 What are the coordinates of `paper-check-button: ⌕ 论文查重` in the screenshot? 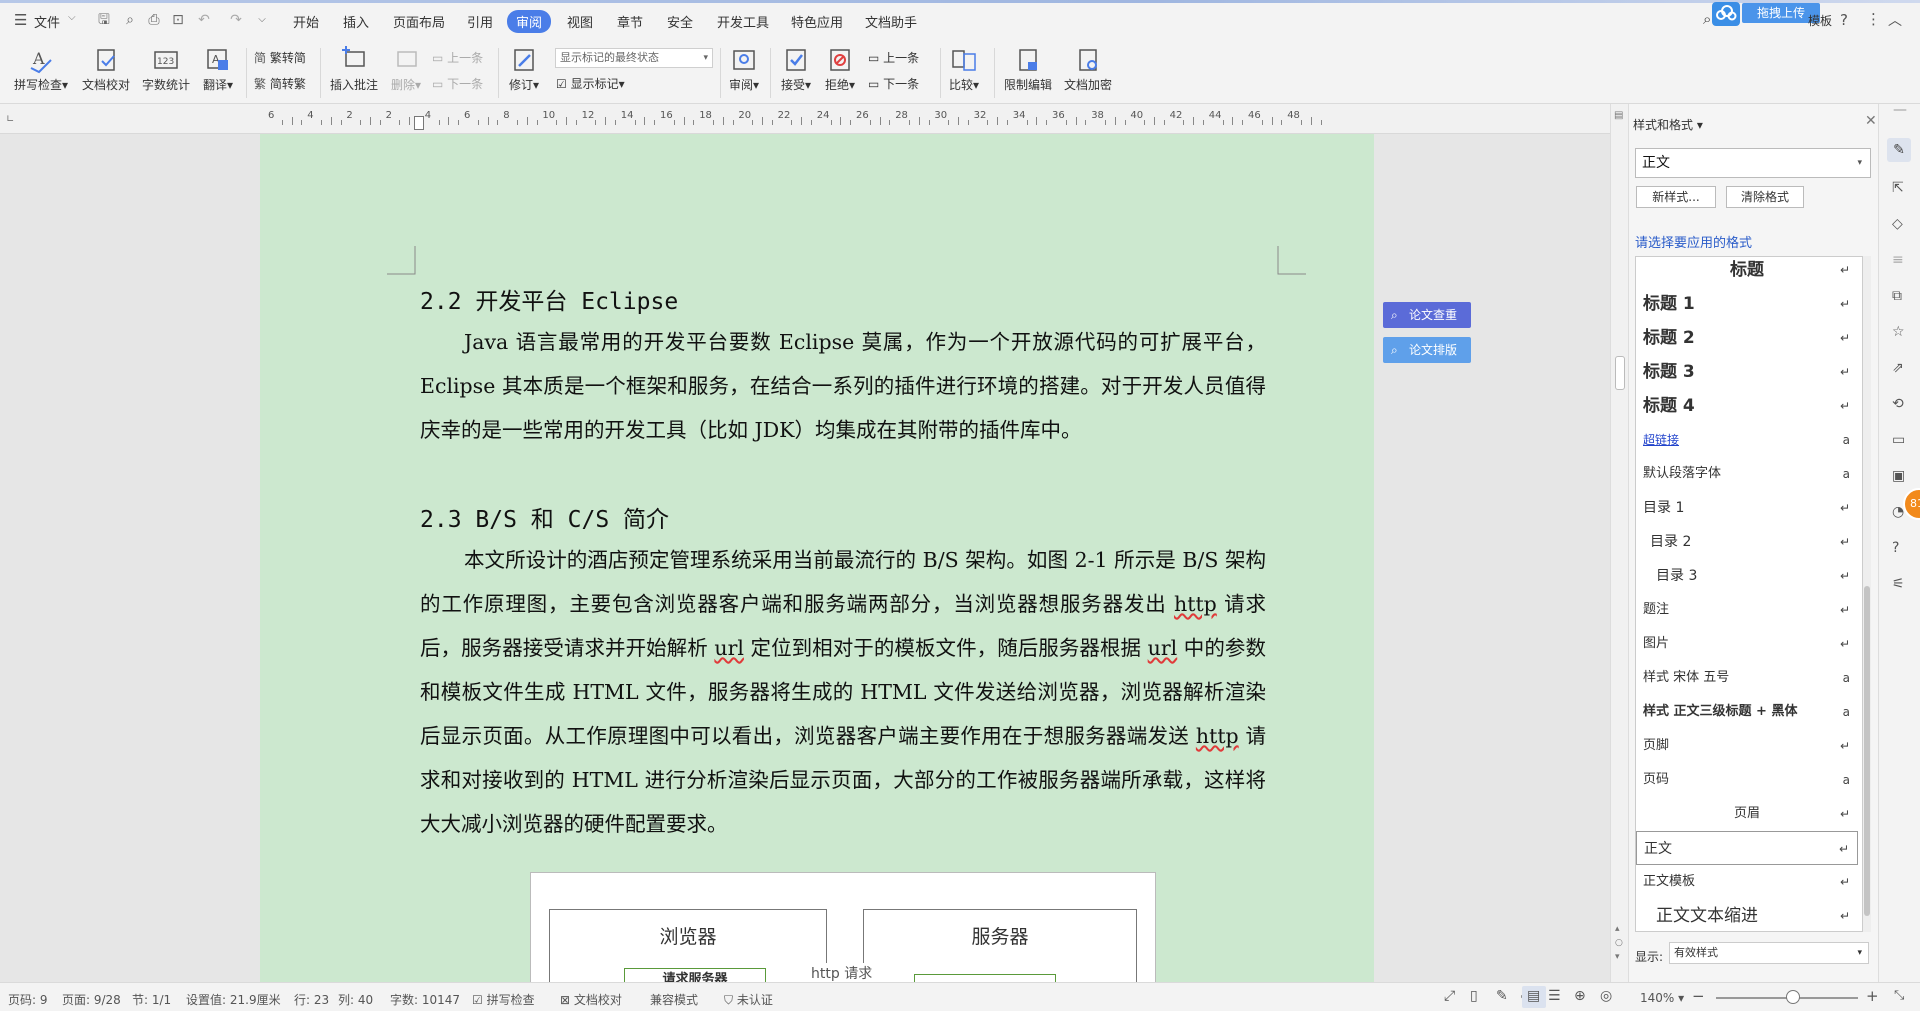 It's located at (1427, 315).